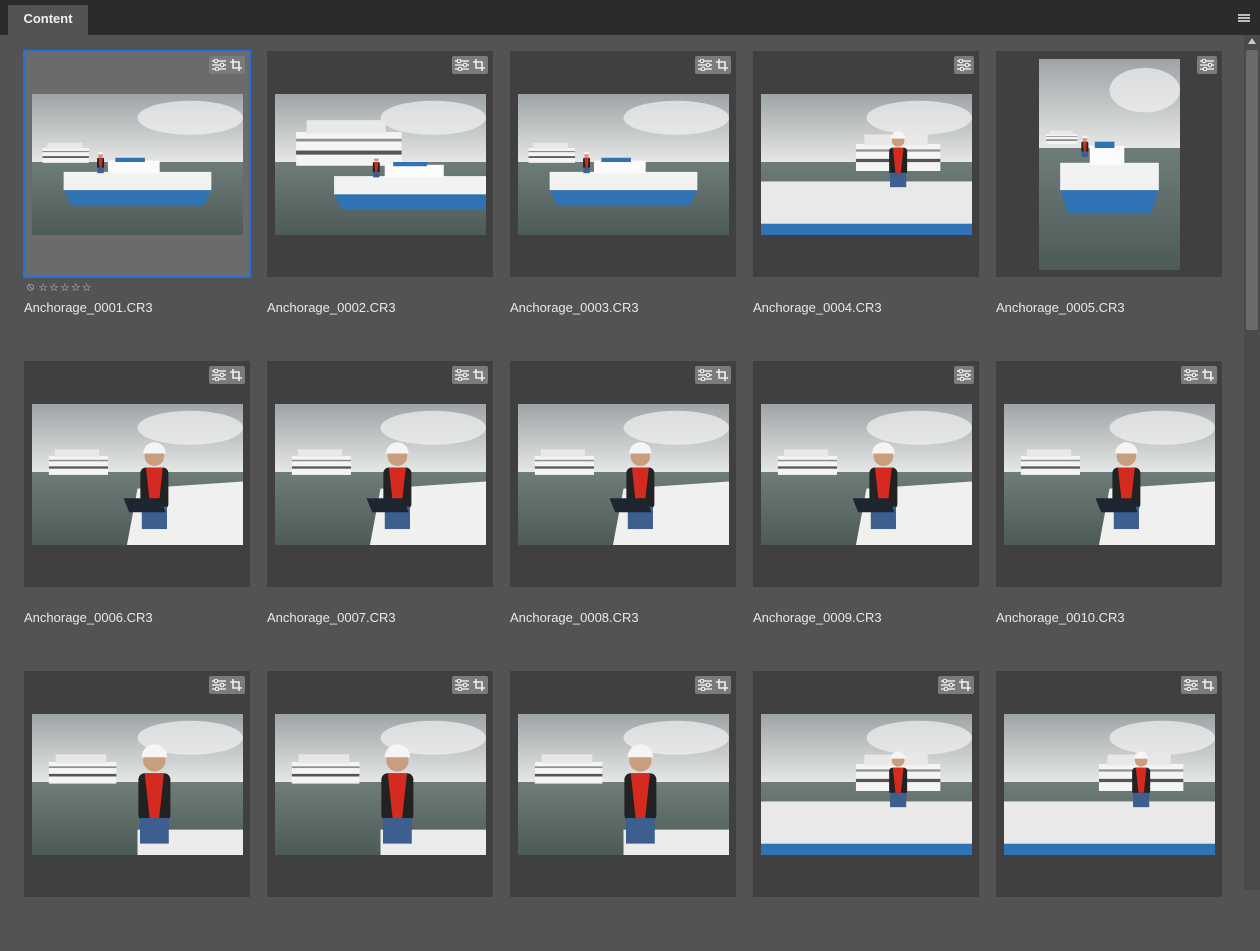  I want to click on thumbnail-cell: Anchorage_0010.CR3, so click(1109, 501).